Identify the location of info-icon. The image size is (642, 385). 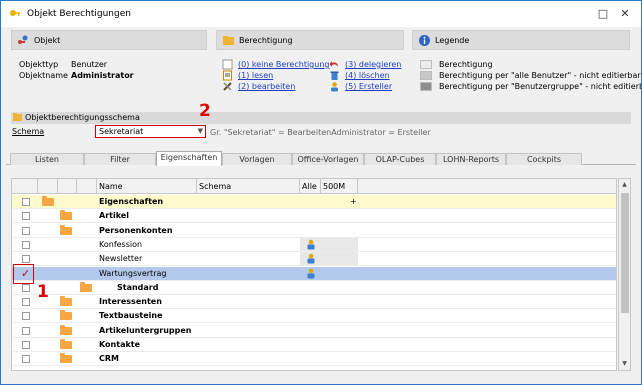
(424, 40).